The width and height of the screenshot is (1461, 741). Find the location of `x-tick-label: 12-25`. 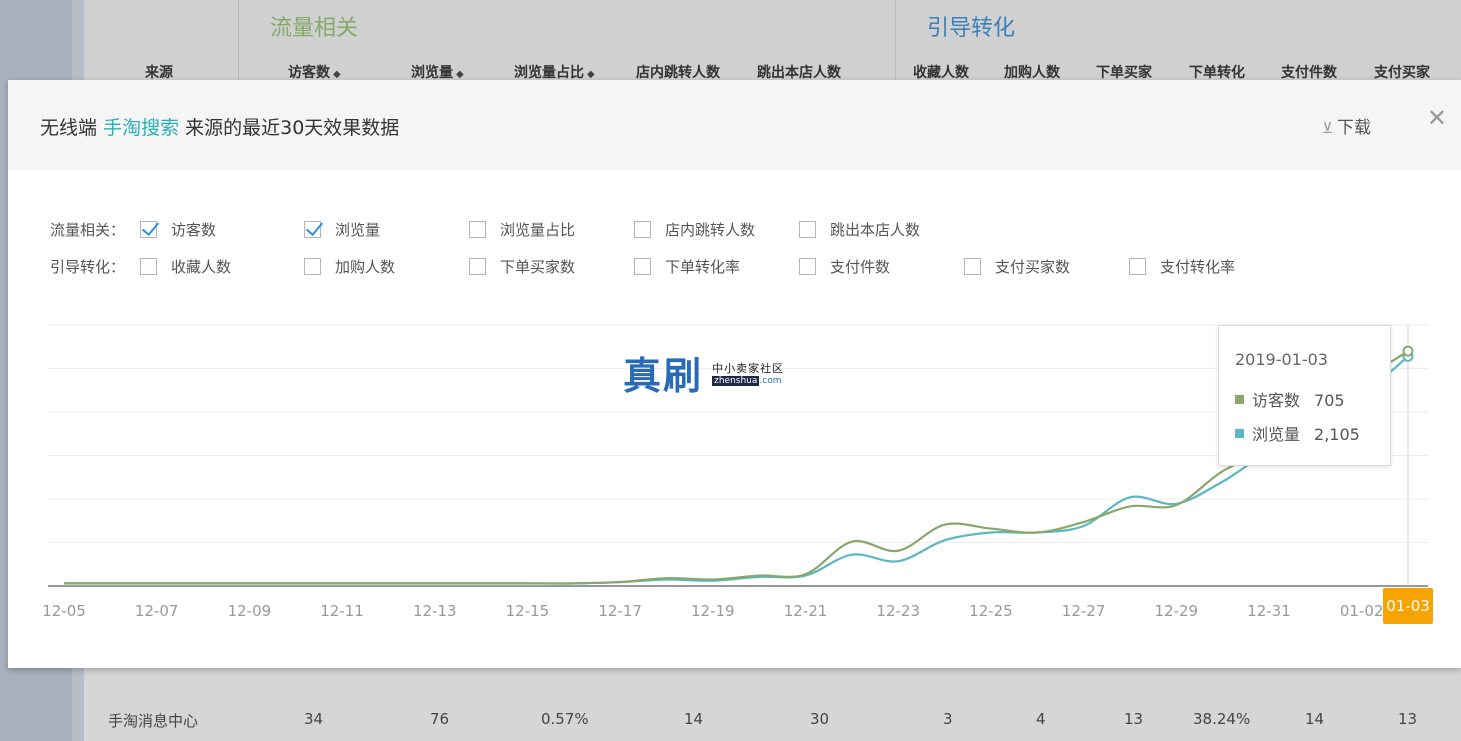

x-tick-label: 12-25 is located at coordinates (991, 611).